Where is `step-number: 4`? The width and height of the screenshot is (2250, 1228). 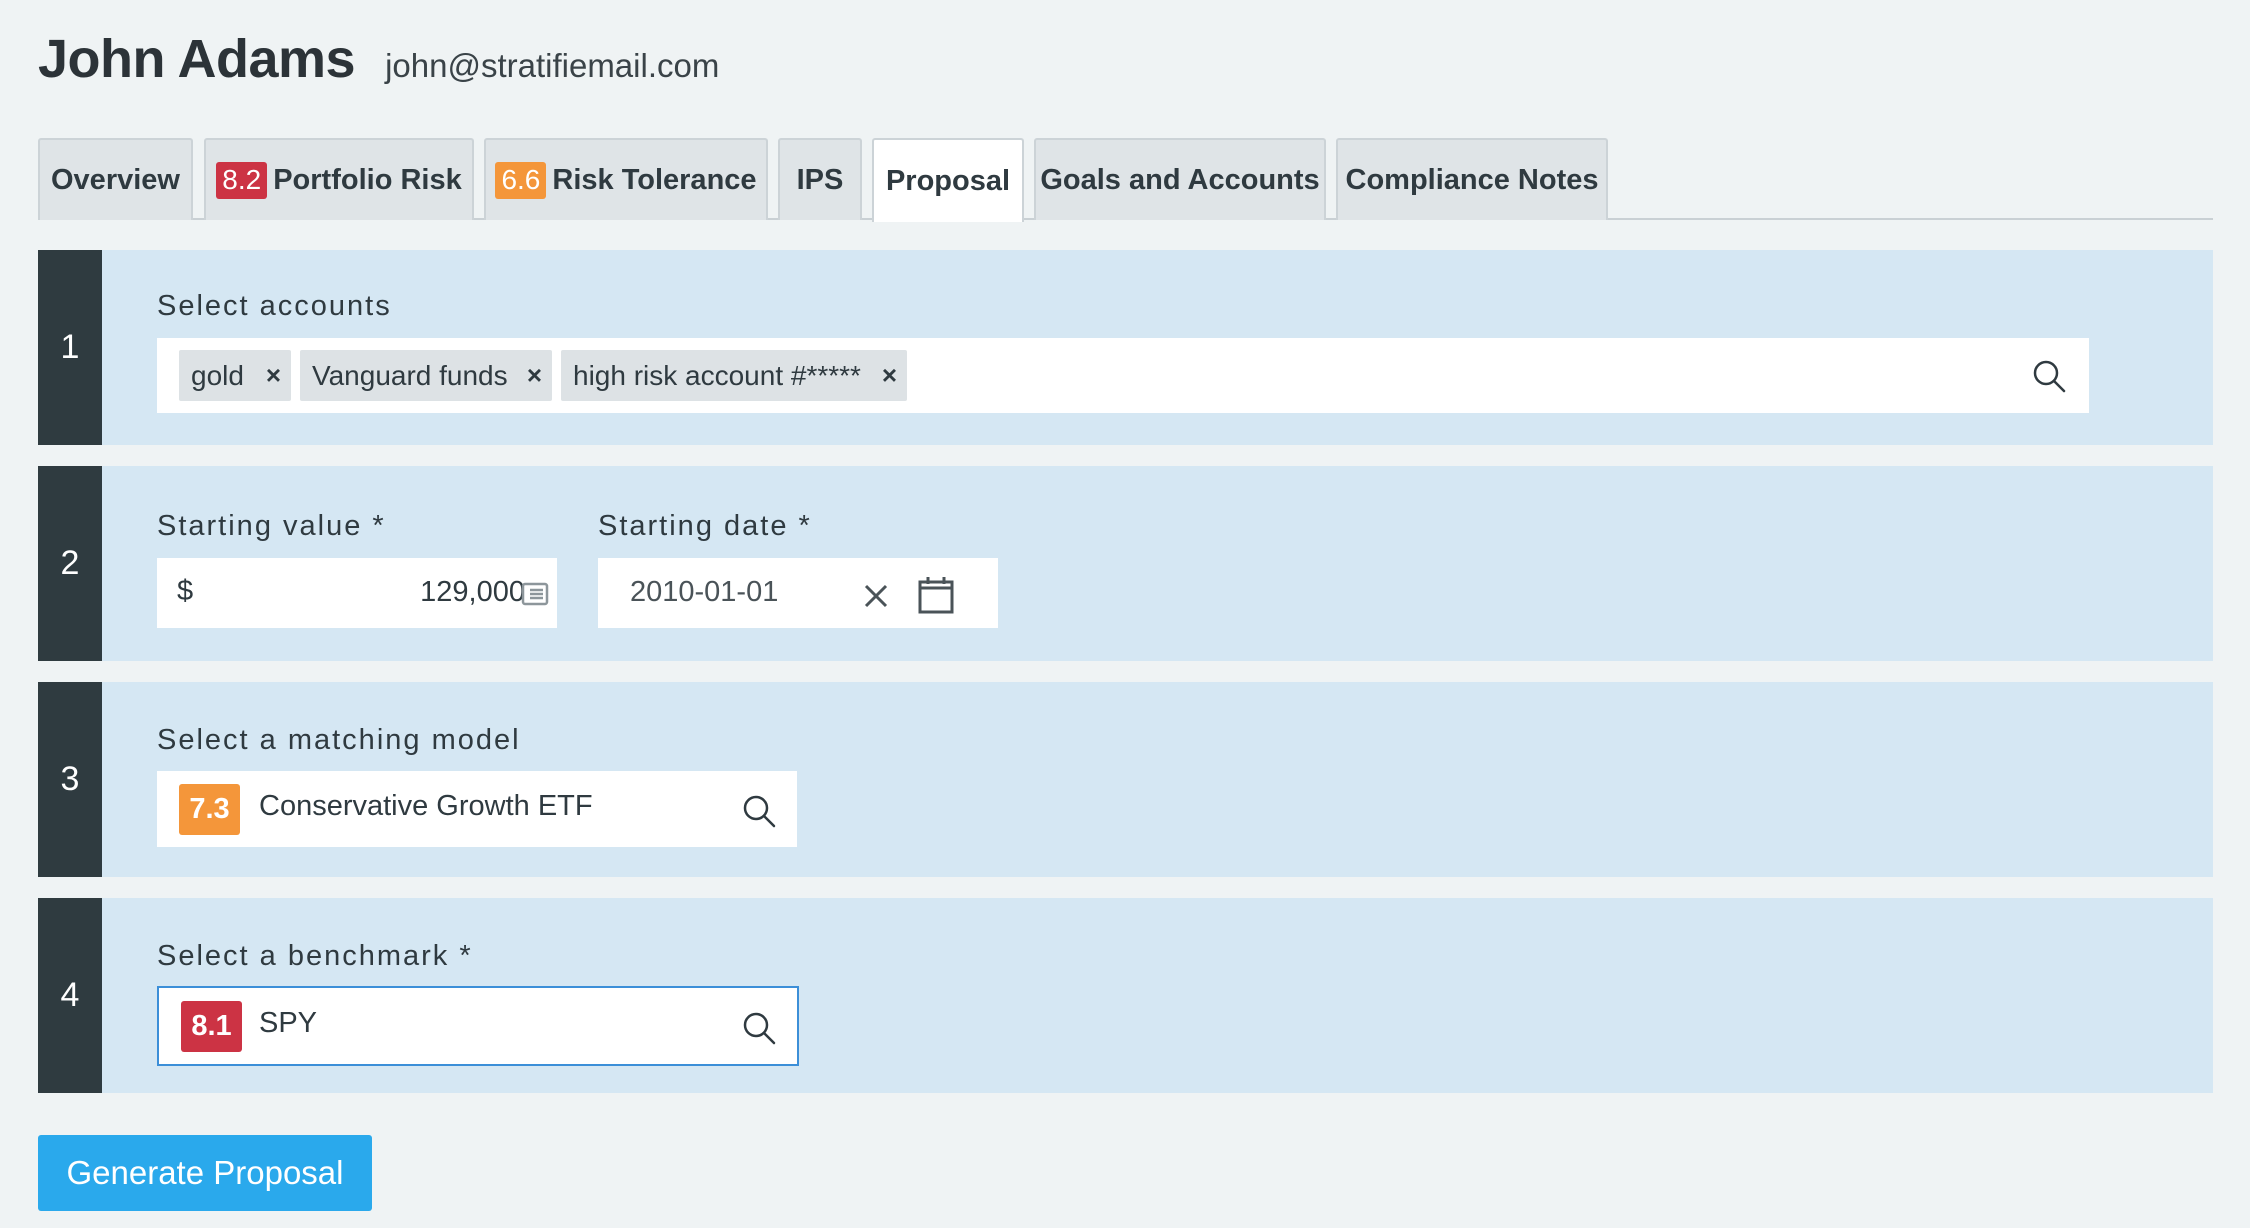 step-number: 4 is located at coordinates (70, 995).